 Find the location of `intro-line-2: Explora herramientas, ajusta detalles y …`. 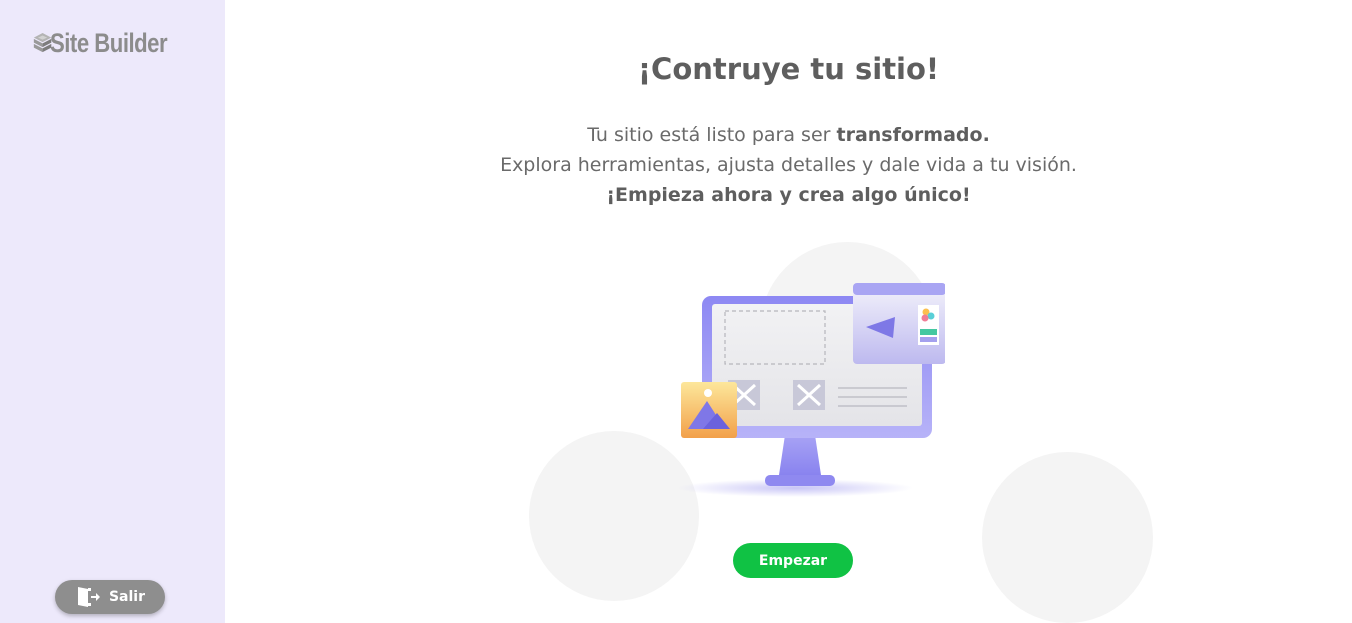

intro-line-2: Explora herramientas, ajusta detalles y … is located at coordinates (788, 165).